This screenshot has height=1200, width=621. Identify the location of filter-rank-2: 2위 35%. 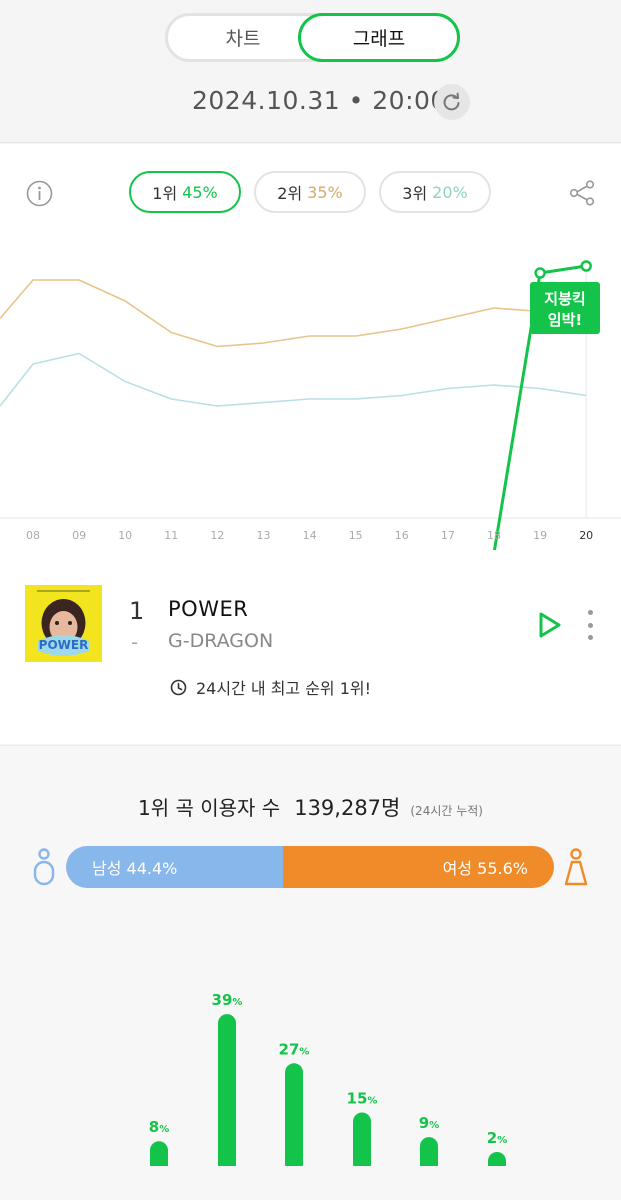
(310, 192).